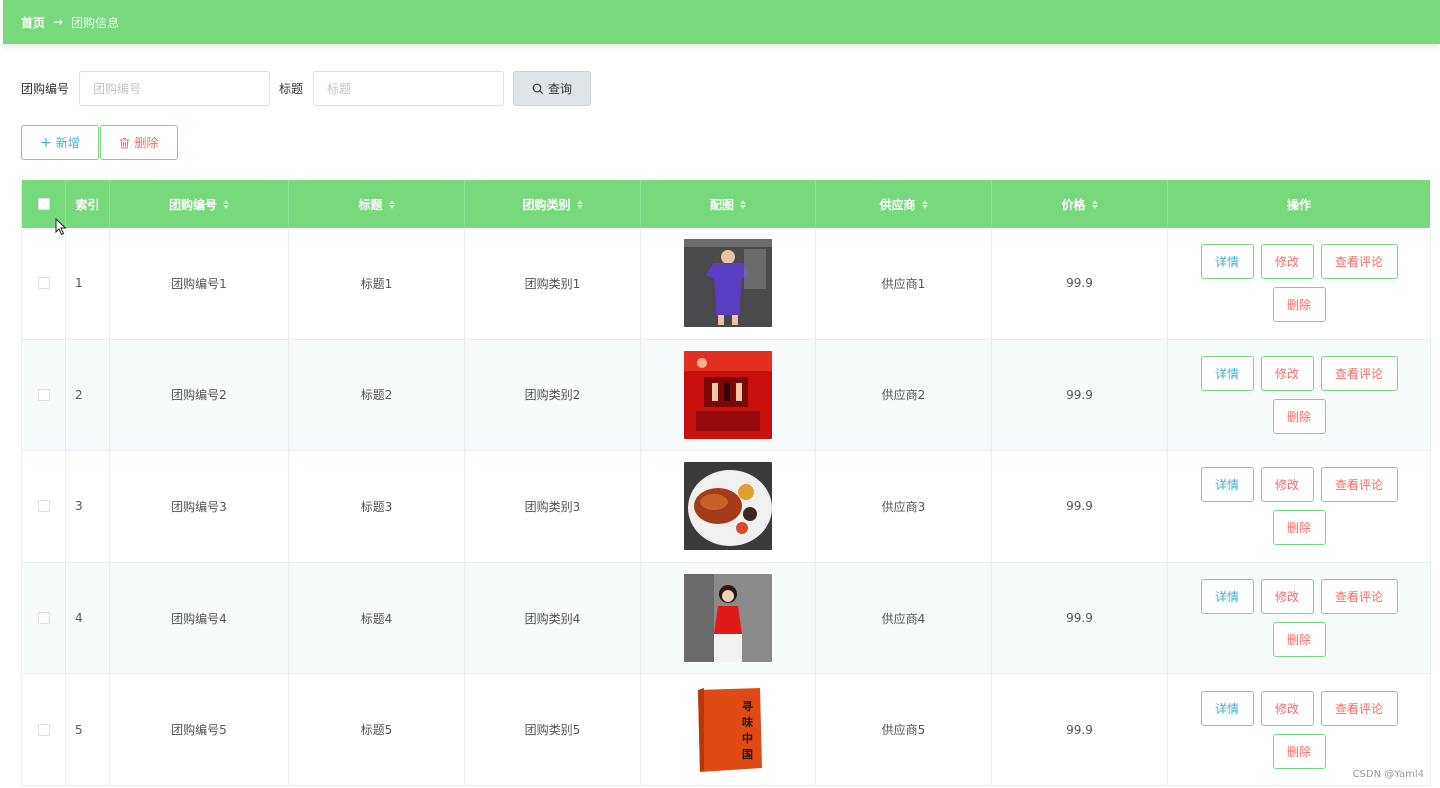  I want to click on purple-outfit-photo, so click(728, 283).